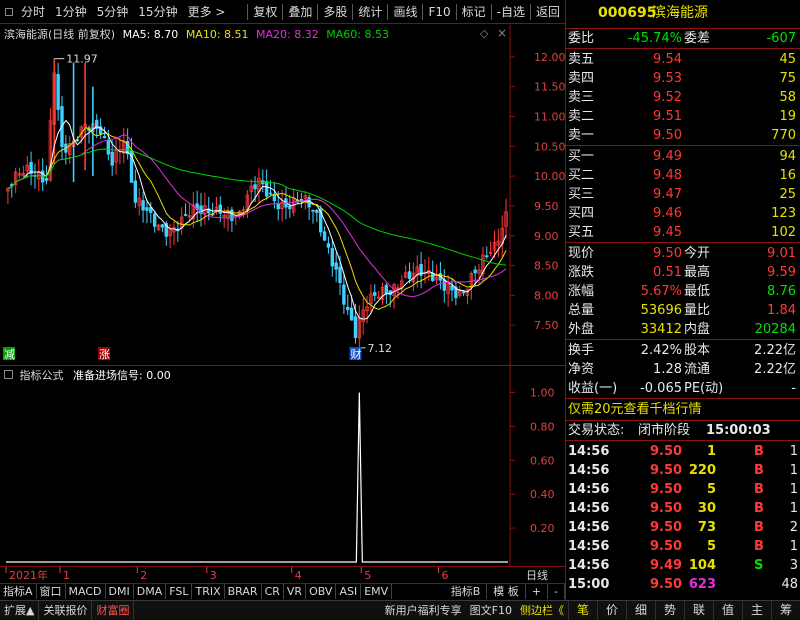 The width and height of the screenshot is (800, 620). I want to click on event-tag-left: 减, so click(9, 354).